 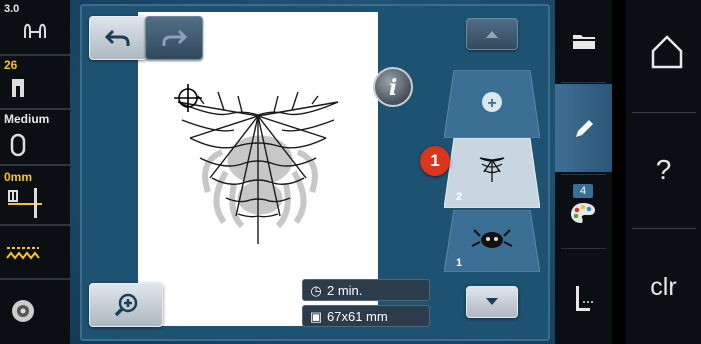 What do you see at coordinates (25, 203) in the screenshot?
I see `needle-icon` at bounding box center [25, 203].